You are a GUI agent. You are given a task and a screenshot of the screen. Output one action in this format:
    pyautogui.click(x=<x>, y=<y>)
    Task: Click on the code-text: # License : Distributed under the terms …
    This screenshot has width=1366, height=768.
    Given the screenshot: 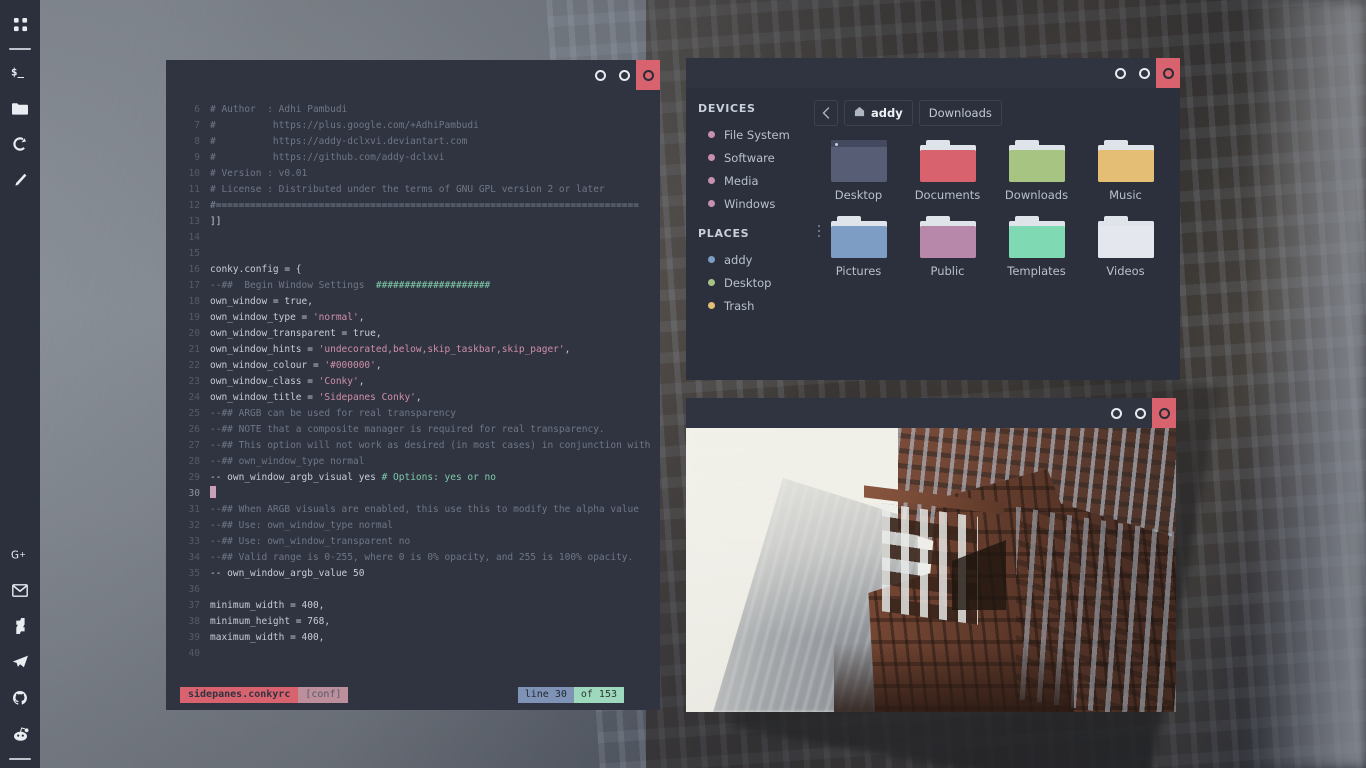 What is the action you would take?
    pyautogui.click(x=407, y=190)
    